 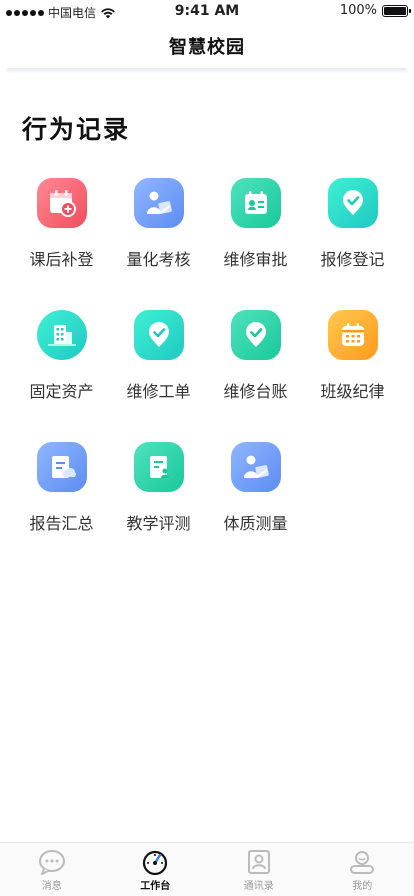 I want to click on grid-item-quantitative-assessment: 量化考核, so click(x=158, y=222).